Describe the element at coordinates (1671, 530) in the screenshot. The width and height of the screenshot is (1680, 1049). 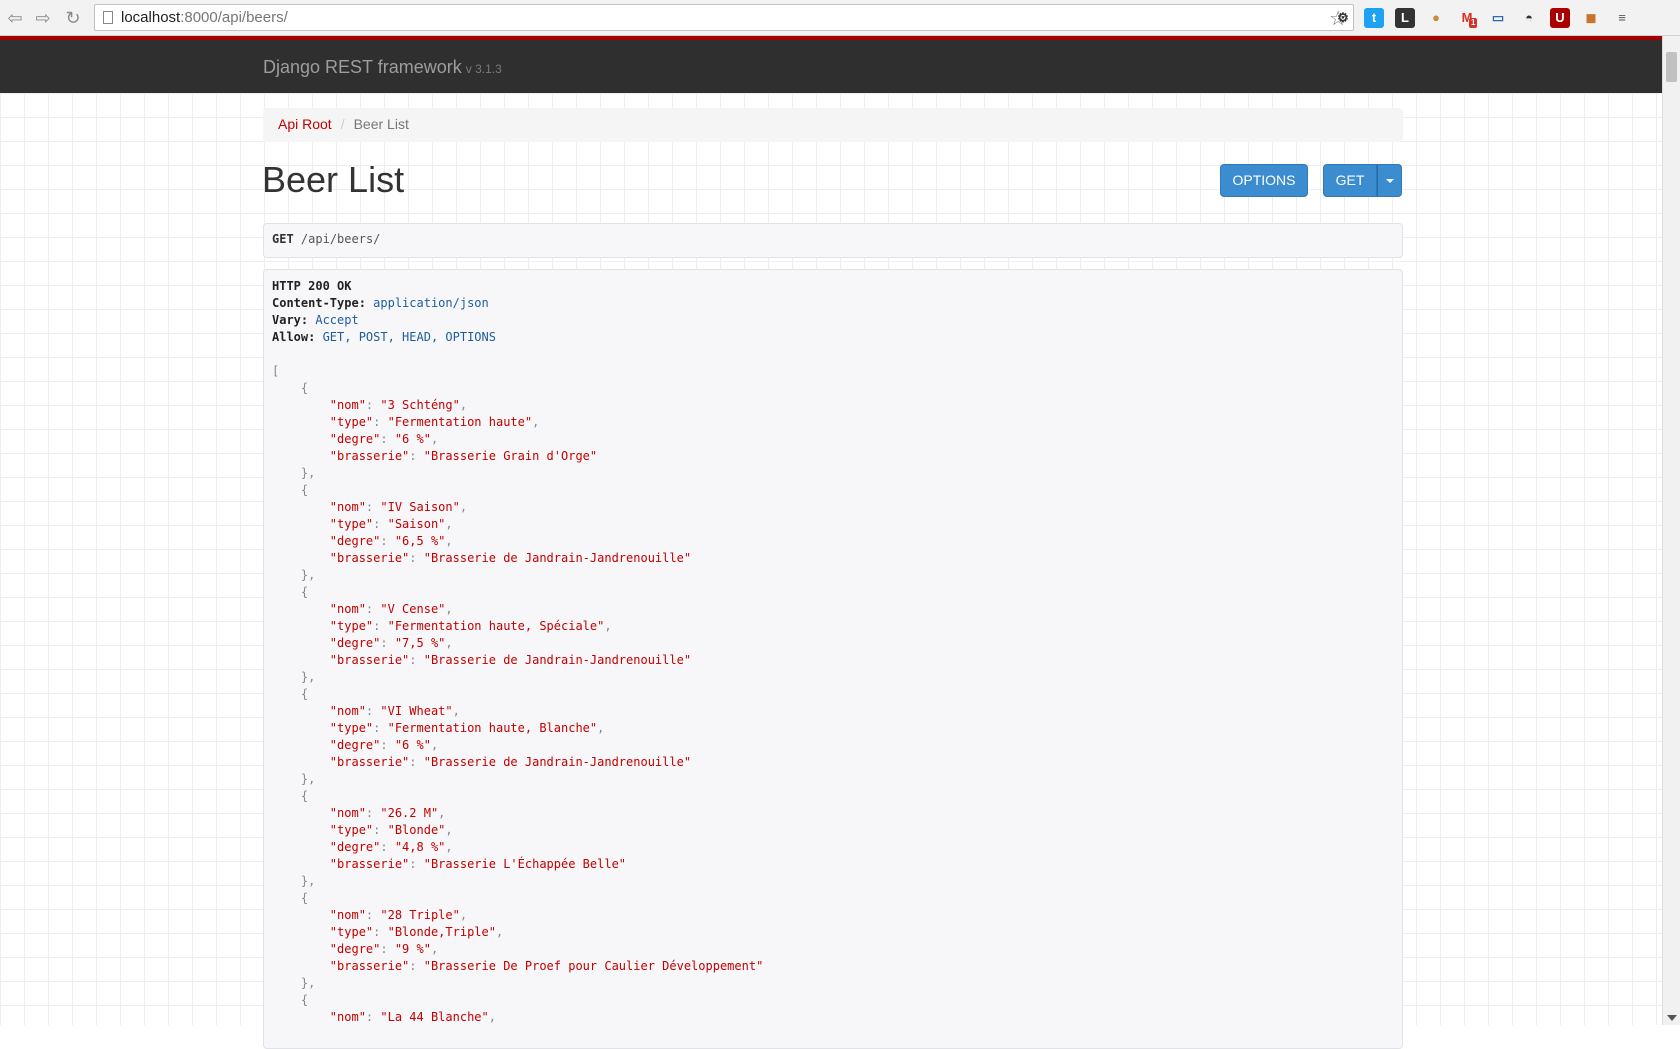
I see `vertical-scrollbar` at that location.